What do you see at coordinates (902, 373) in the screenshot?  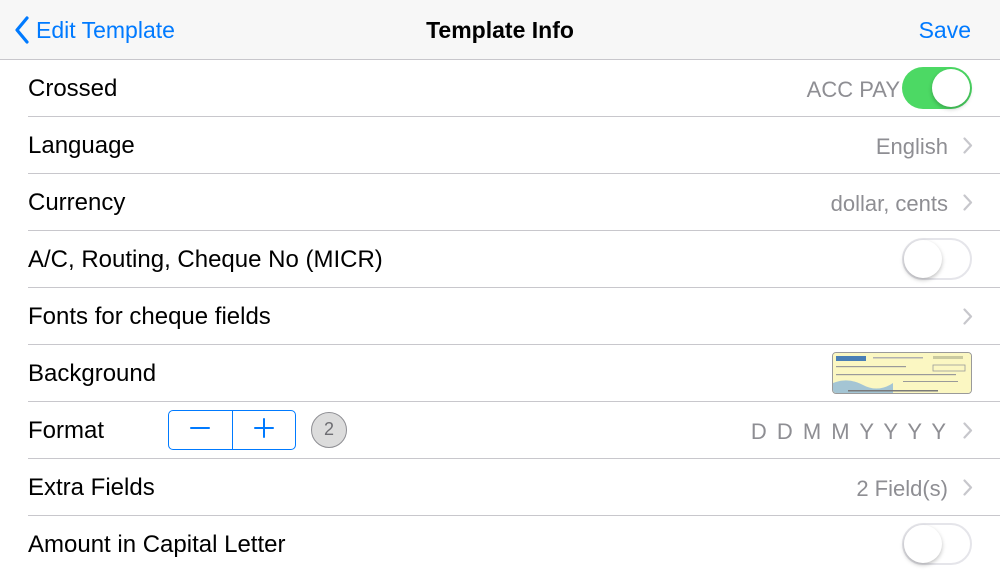 I see `background-thumbnail` at bounding box center [902, 373].